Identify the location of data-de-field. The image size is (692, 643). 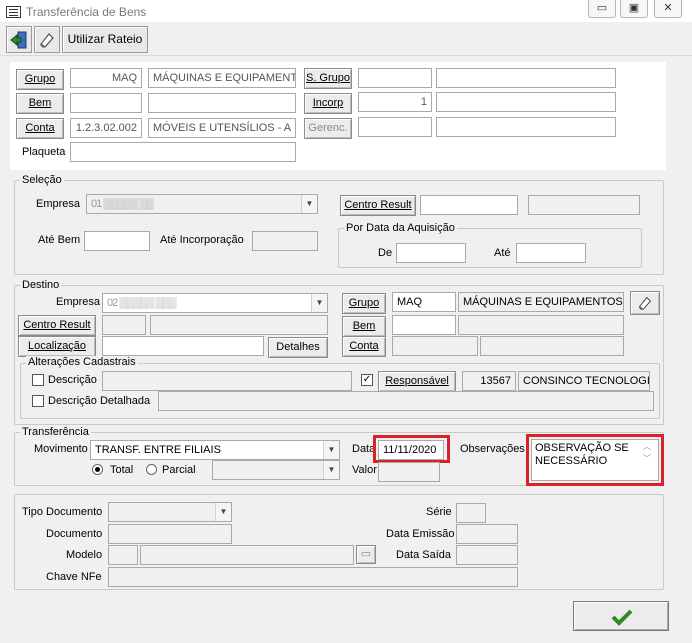
(431, 253).